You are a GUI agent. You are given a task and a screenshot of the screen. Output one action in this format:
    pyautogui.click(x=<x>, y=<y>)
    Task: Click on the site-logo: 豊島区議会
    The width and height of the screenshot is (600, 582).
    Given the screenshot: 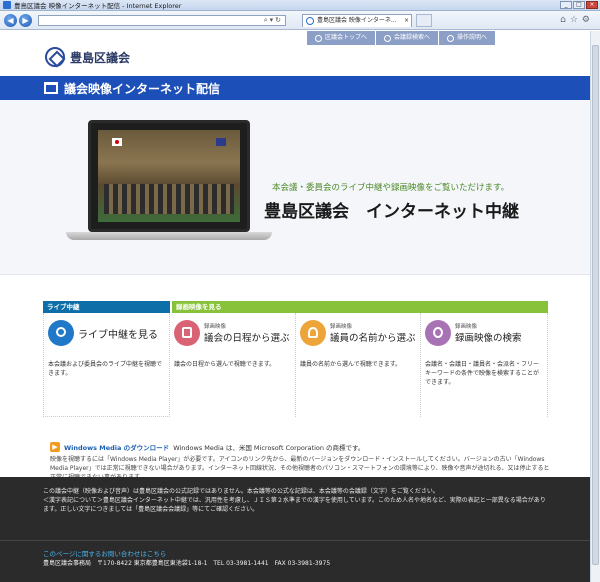 What is the action you would take?
    pyautogui.click(x=87, y=57)
    